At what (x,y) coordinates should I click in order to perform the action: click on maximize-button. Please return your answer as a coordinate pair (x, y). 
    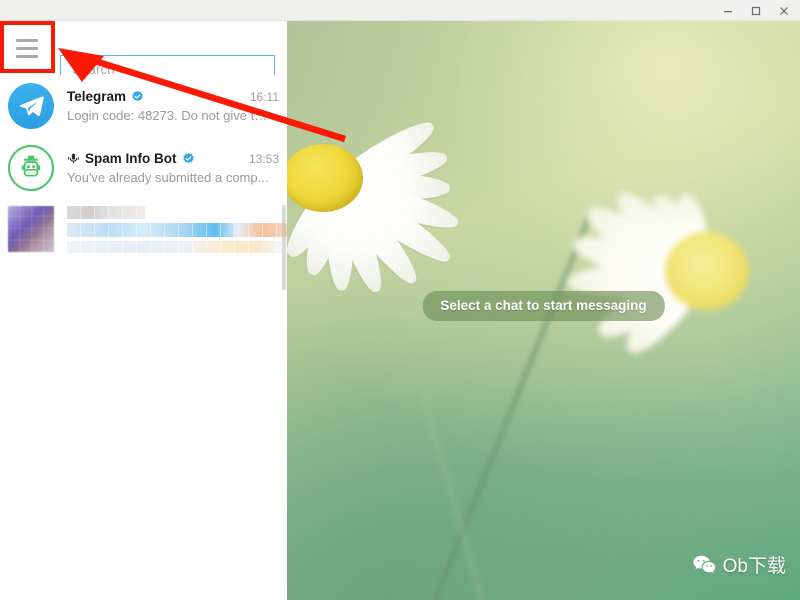
    Looking at the image, I should click on (756, 10).